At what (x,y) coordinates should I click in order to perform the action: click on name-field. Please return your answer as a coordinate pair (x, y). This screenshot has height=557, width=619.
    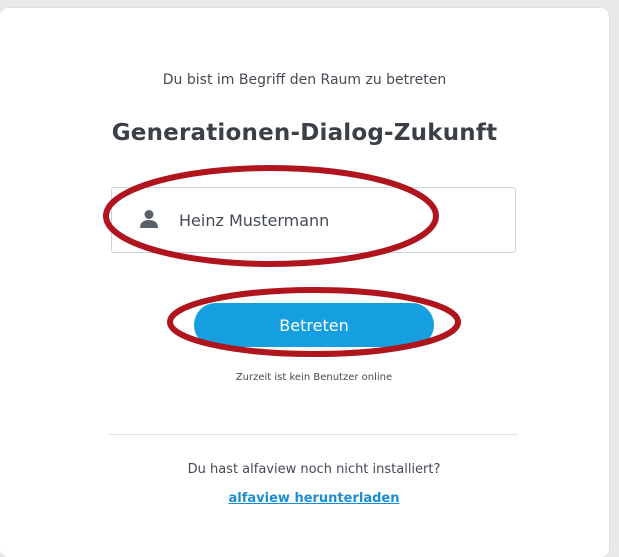
    Looking at the image, I should click on (313, 220).